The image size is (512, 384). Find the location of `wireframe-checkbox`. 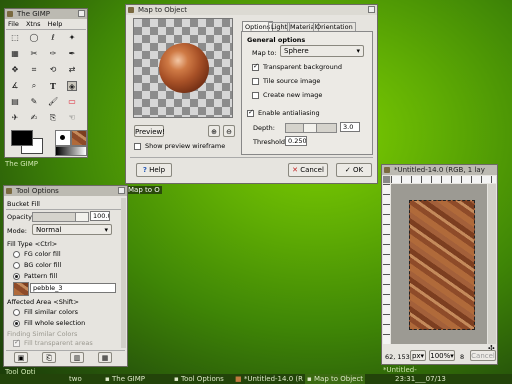

wireframe-checkbox is located at coordinates (137, 146).